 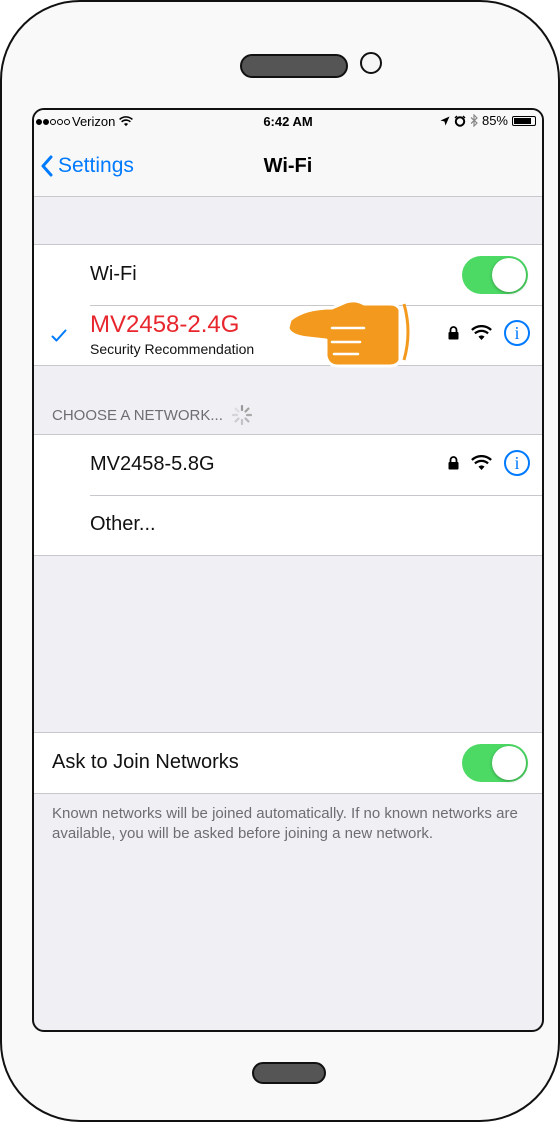 What do you see at coordinates (113, 274) in the screenshot?
I see `wifi-toggle-label: Wi-Fi` at bounding box center [113, 274].